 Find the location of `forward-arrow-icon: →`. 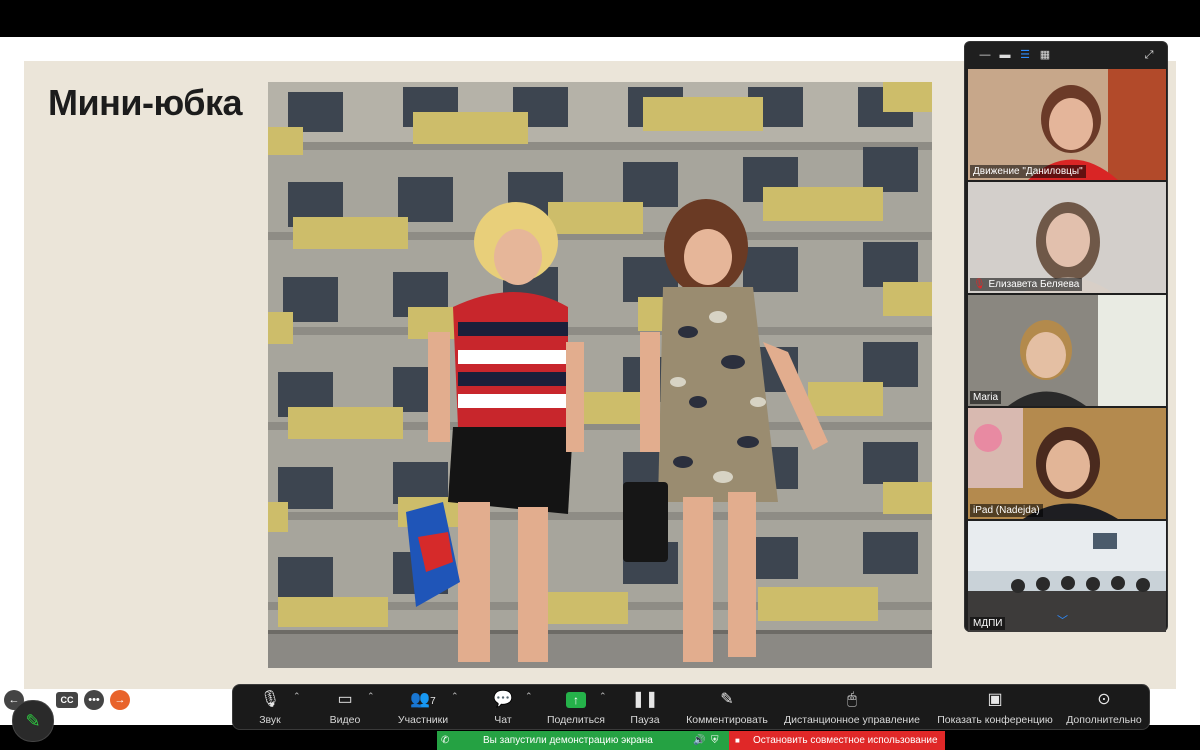

forward-arrow-icon: → is located at coordinates (120, 700).